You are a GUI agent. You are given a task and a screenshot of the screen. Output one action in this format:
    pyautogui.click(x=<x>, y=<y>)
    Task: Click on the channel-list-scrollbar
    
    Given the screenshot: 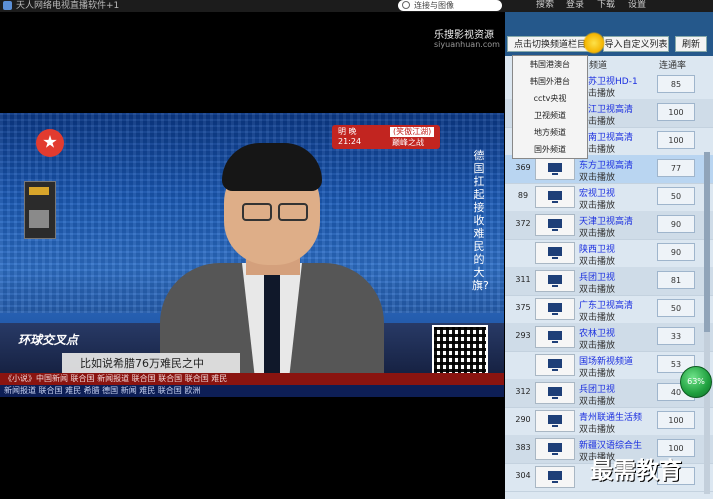 What is the action you would take?
    pyautogui.click(x=707, y=323)
    